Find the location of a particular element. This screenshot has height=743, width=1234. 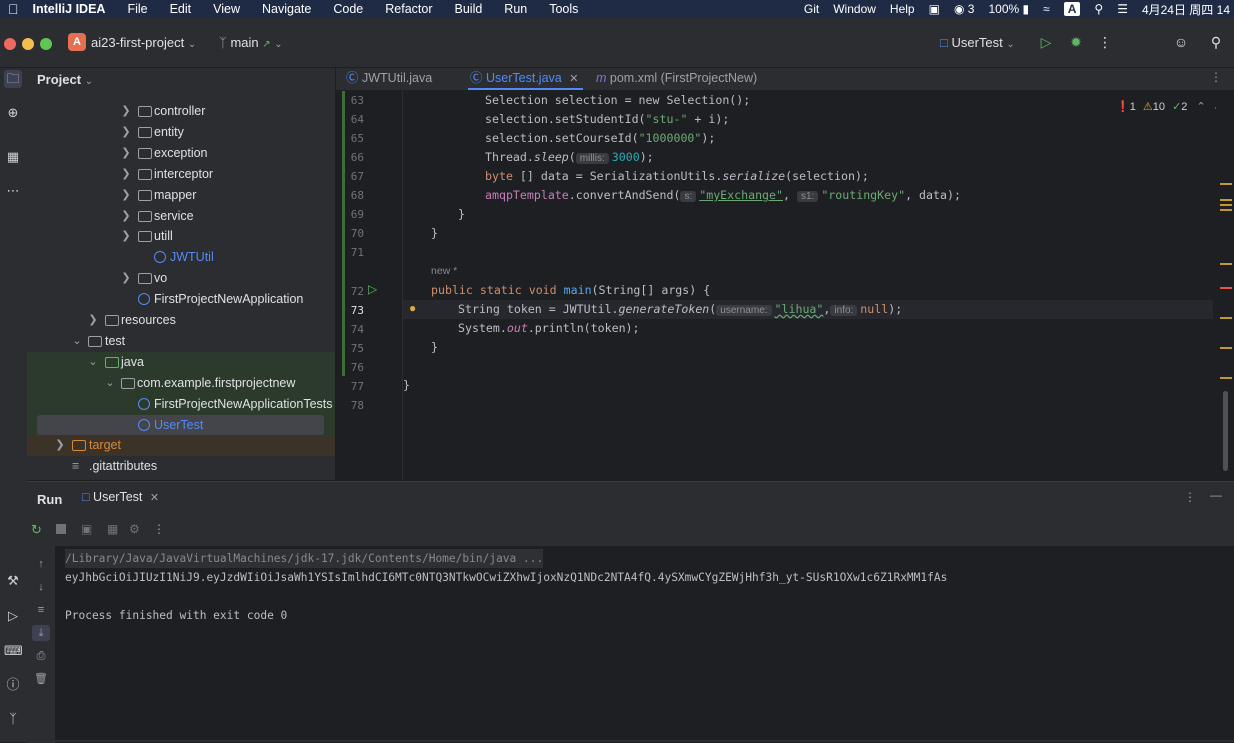

menu-navigate: Navigate is located at coordinates (286, 9).